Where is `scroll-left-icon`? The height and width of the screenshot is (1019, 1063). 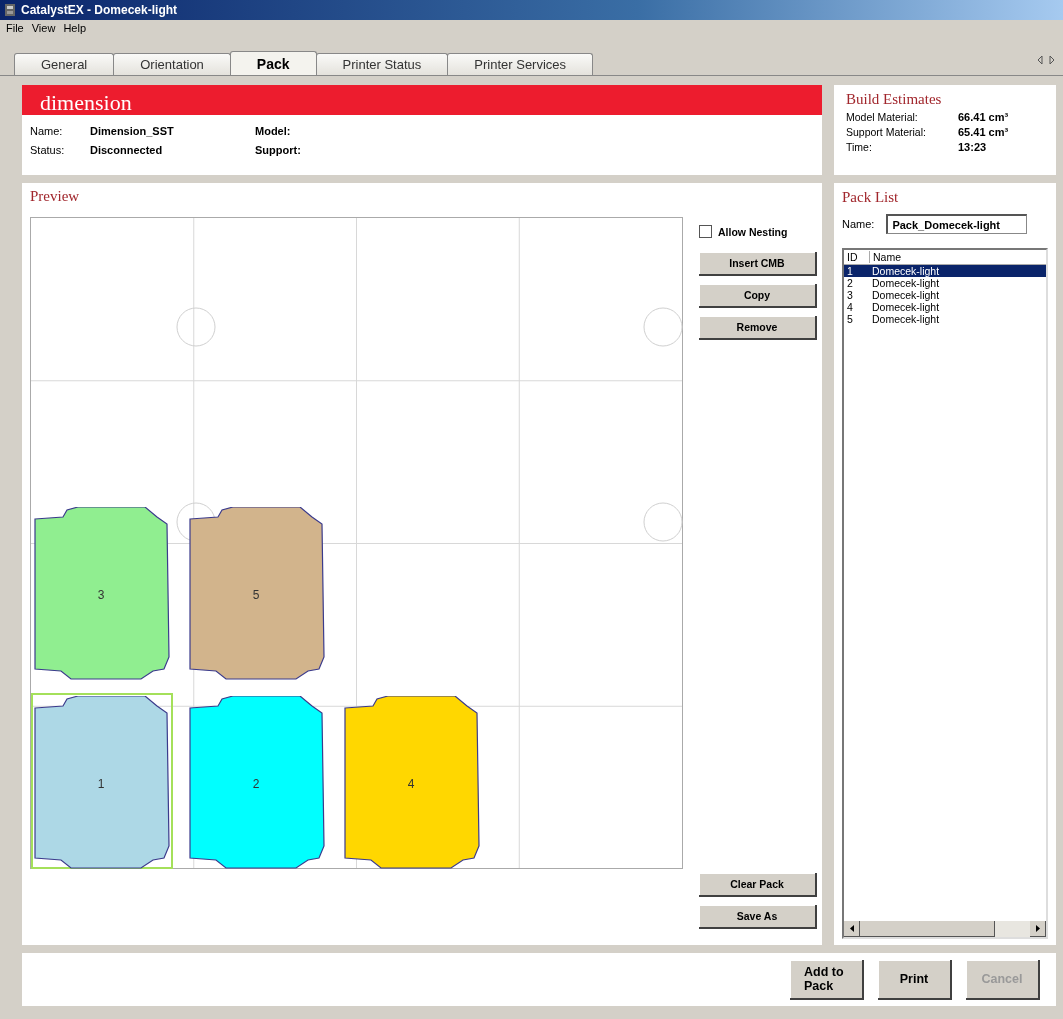
scroll-left-icon is located at coordinates (851, 928).